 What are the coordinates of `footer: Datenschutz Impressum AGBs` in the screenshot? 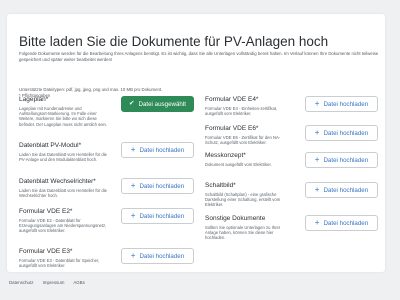 It's located at (51, 282).